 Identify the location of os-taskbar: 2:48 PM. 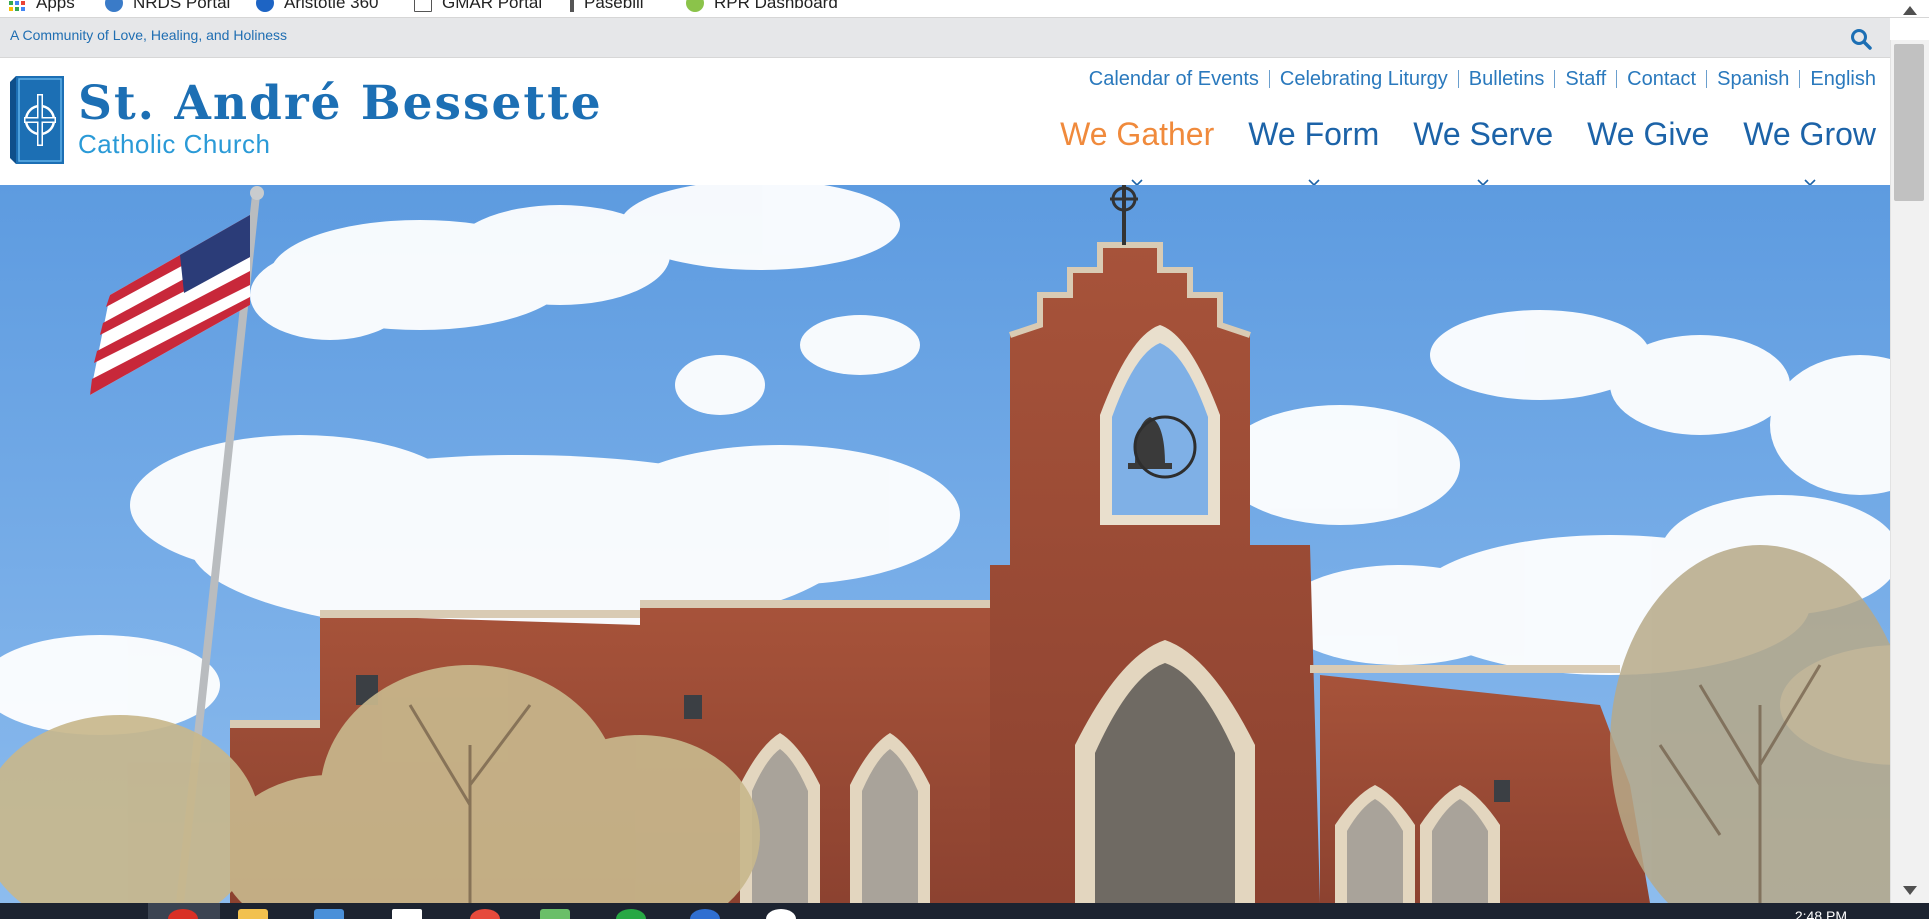
(964, 911).